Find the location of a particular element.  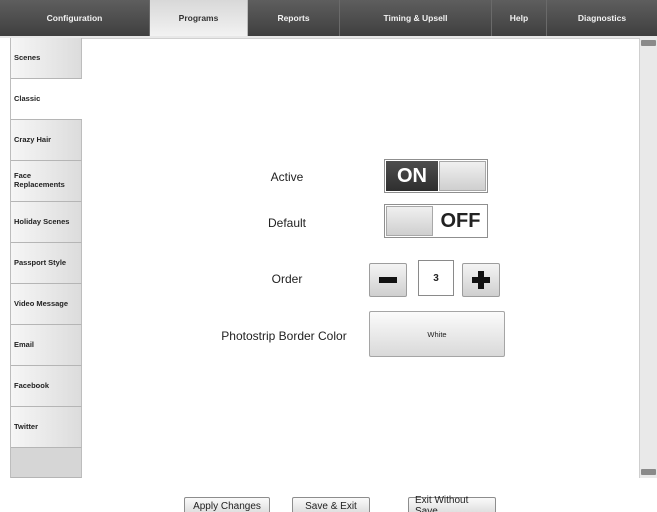

toggle-on-state: ON is located at coordinates (412, 176).